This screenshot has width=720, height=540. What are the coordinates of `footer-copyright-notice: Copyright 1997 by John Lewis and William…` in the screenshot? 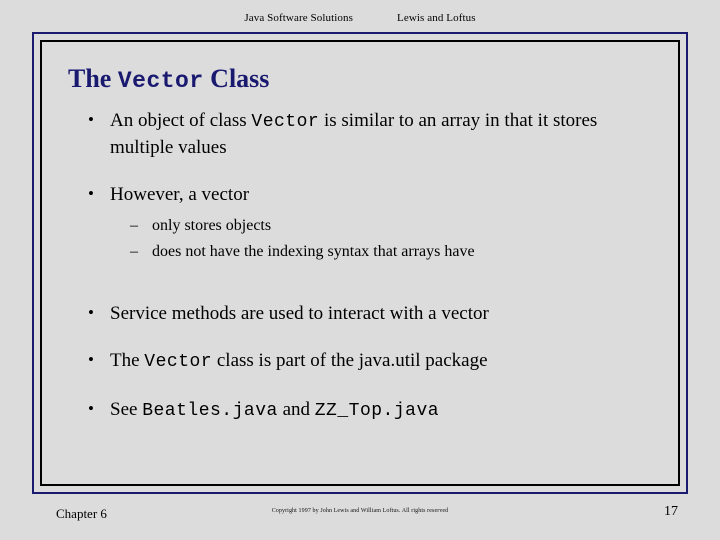 It's located at (360, 511).